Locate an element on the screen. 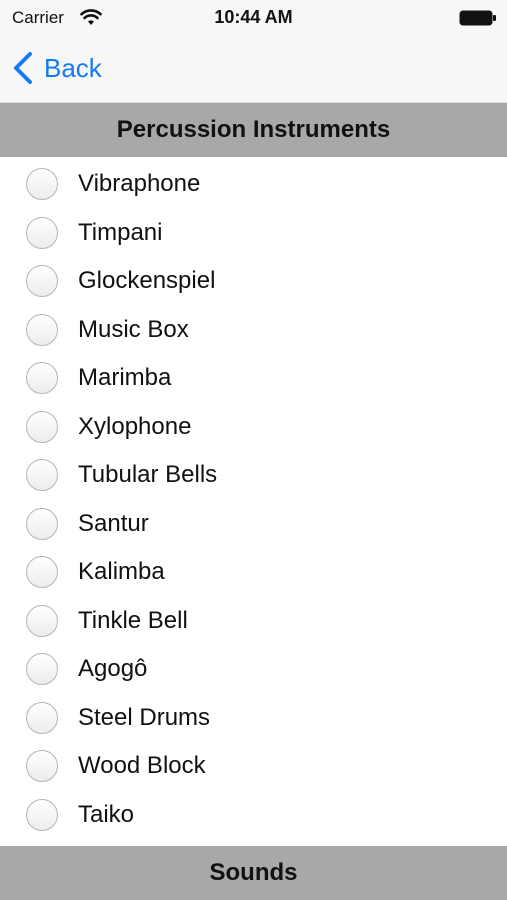 Image resolution: width=507 pixels, height=900 pixels. status-bar: Carrier 10:44 AM is located at coordinates (253, 18).